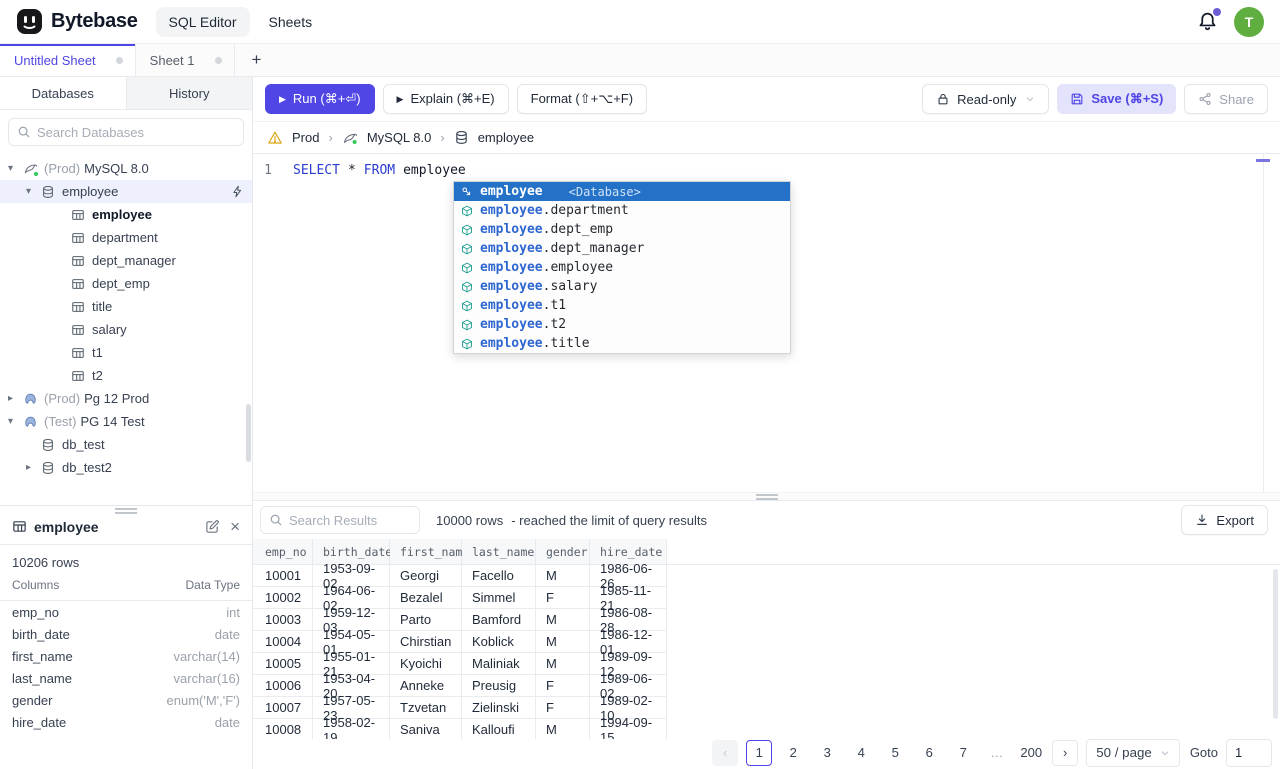  Describe the element at coordinates (1249, 21) in the screenshot. I see `avatar: T` at that location.